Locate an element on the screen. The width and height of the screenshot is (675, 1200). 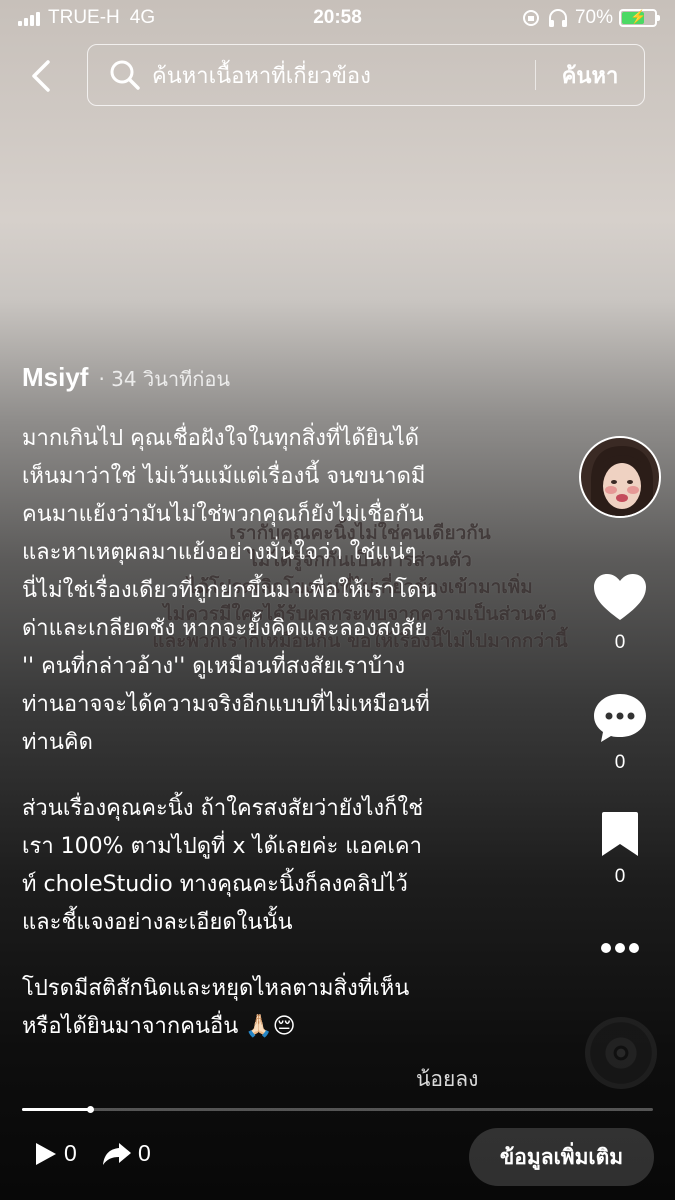
headphones-icon is located at coordinates (557, 18).